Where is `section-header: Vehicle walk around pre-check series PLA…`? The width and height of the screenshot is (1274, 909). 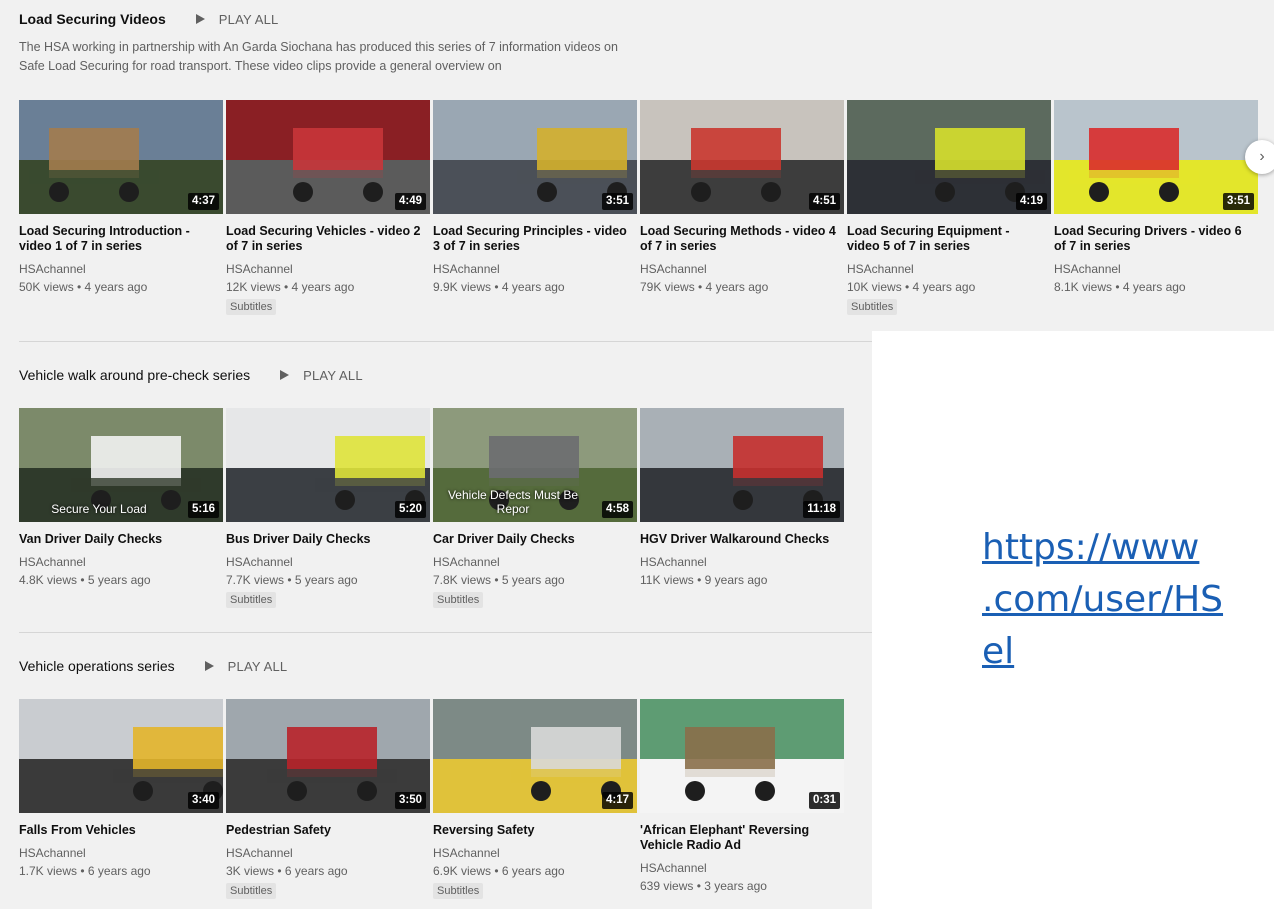
section-header: Vehicle walk around pre-check series PLA… is located at coordinates (191, 375).